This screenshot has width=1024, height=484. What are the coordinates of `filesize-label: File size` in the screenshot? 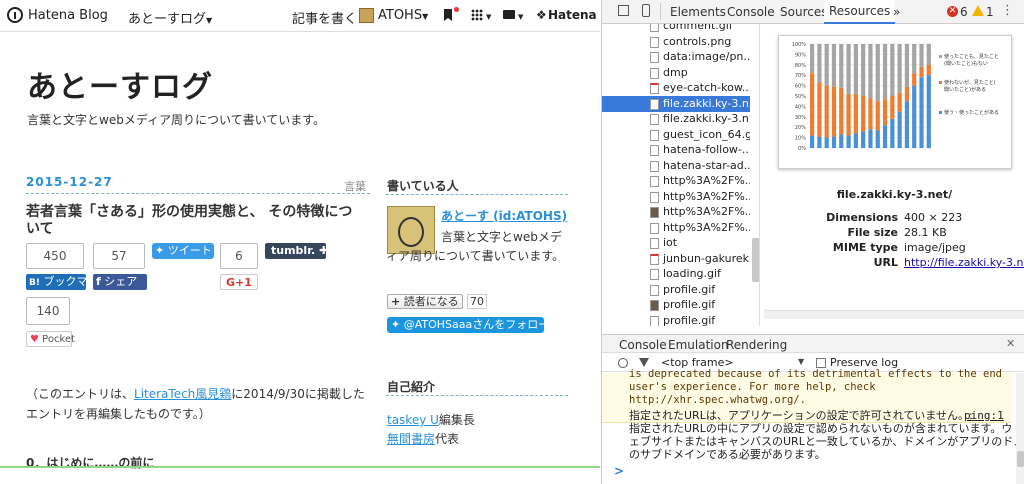 It's located at (872, 232).